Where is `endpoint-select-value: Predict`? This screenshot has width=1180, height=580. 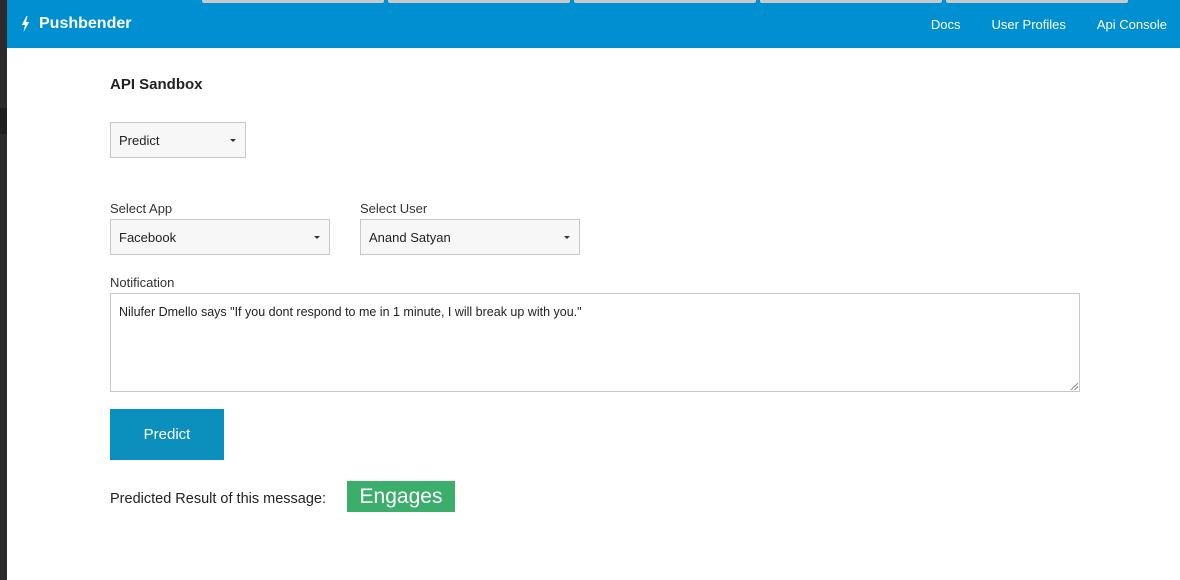 endpoint-select-value: Predict is located at coordinates (139, 140).